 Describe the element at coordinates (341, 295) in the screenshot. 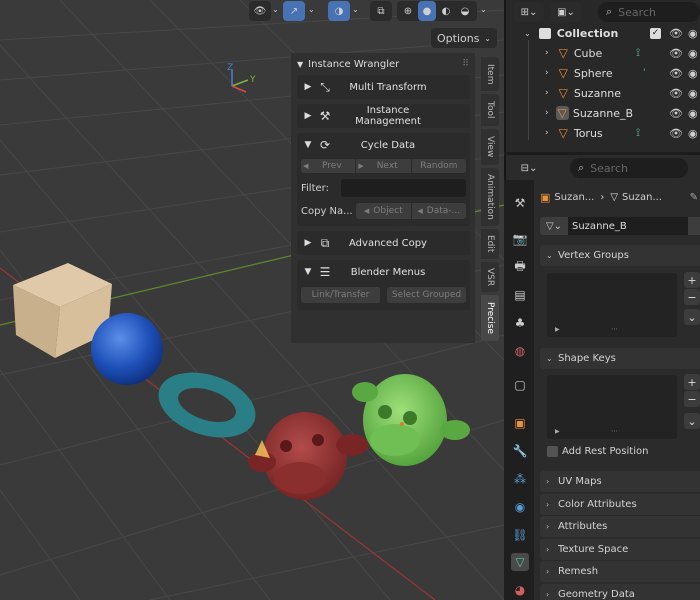

I see `link-transfer-button: Link/Transfer` at that location.